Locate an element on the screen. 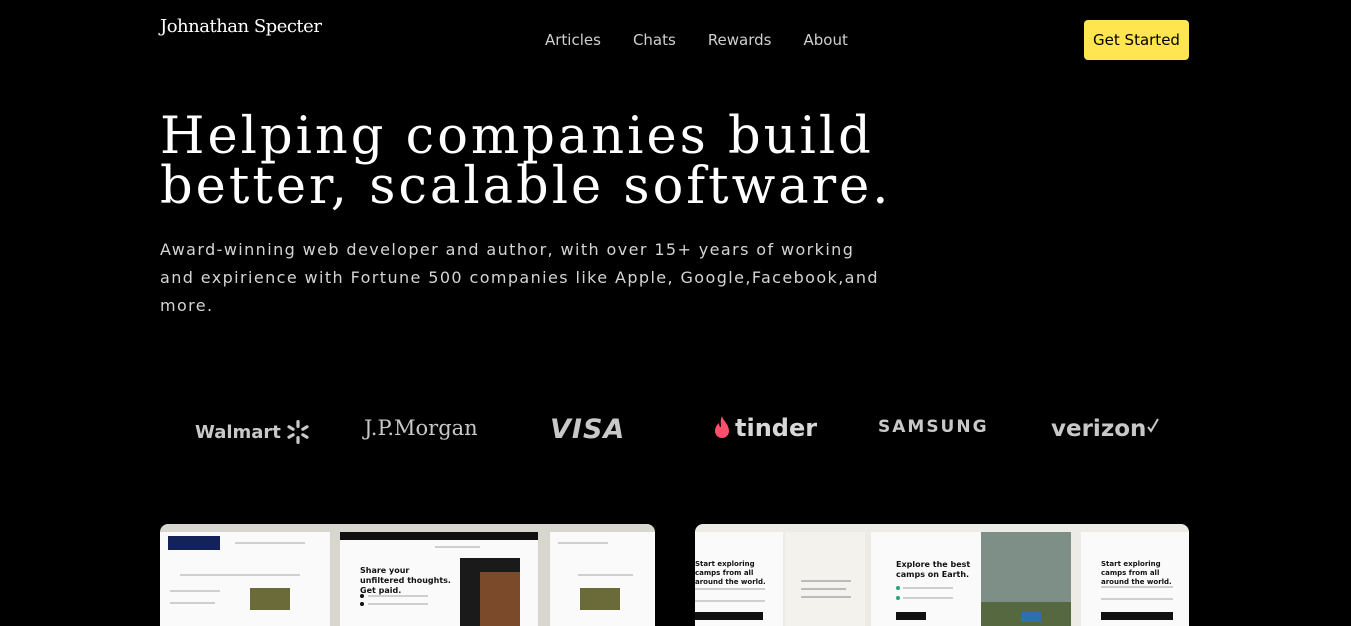 Image resolution: width=1351 pixels, height=626 pixels. verizon-logo: verizon is located at coordinates (1105, 429).